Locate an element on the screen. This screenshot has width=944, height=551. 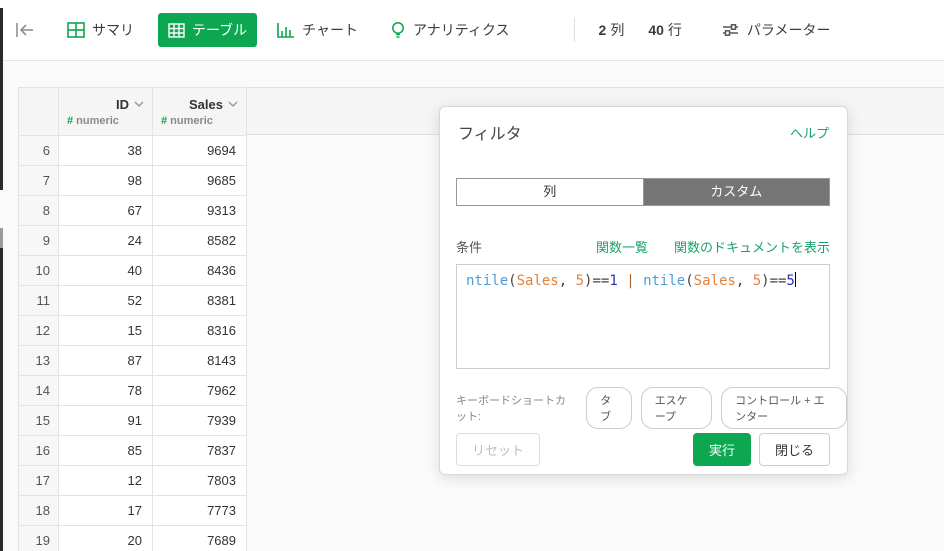
data-cell: 7837 is located at coordinates (199, 450).